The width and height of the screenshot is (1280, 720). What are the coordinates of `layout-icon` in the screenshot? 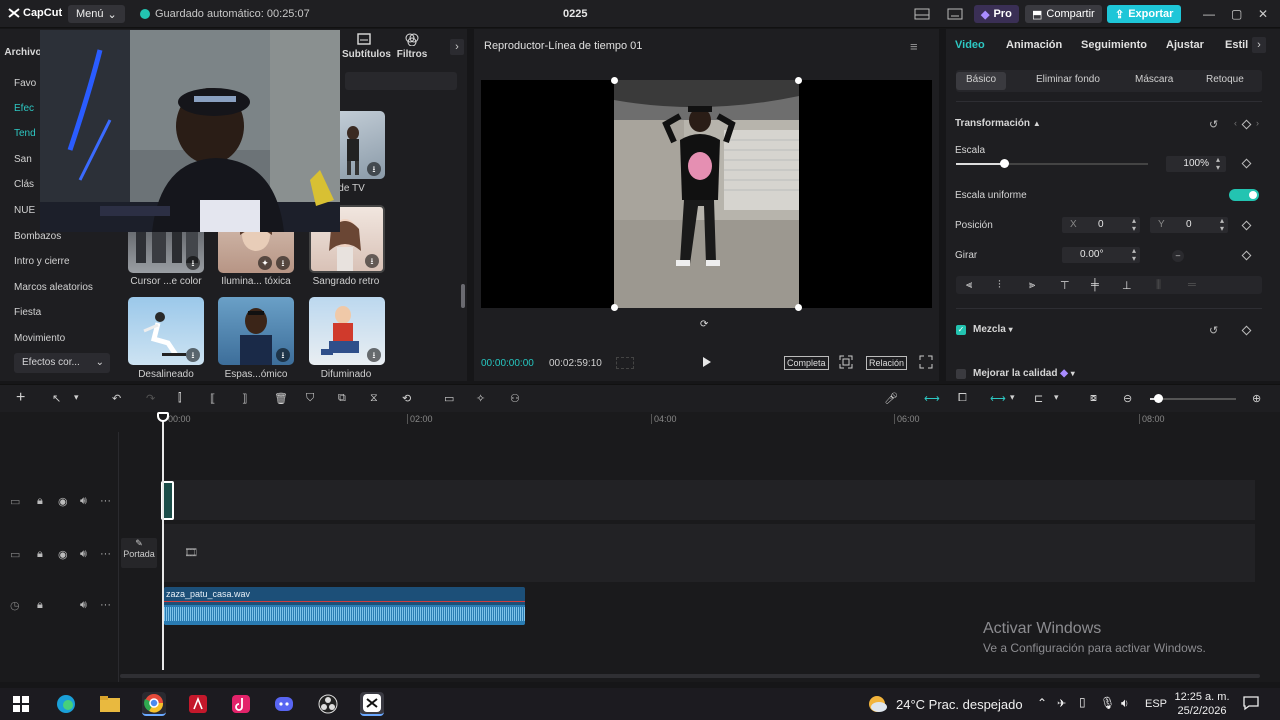 It's located at (922, 14).